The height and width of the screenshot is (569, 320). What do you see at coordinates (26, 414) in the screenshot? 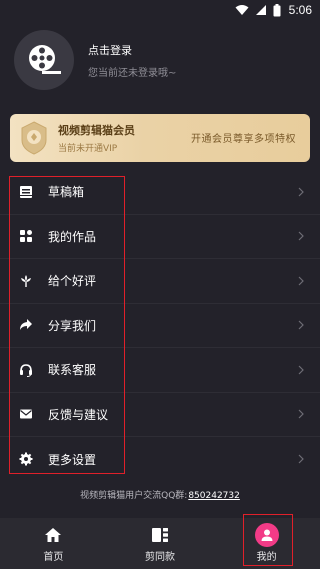
I see `envelope-icon` at bounding box center [26, 414].